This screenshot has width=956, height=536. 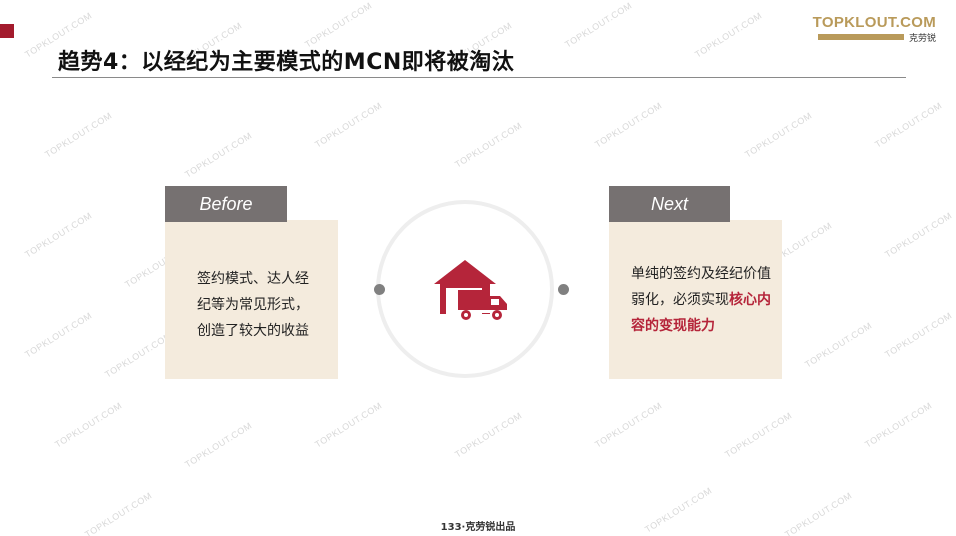 I want to click on logo-tagline: 克劳锐, so click(x=922, y=39).